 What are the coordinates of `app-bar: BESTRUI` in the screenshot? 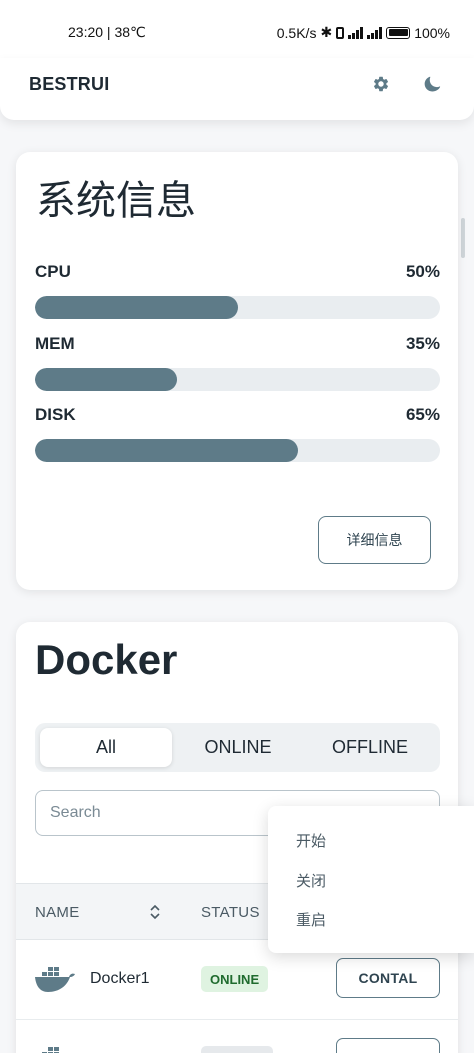 It's located at (237, 89).